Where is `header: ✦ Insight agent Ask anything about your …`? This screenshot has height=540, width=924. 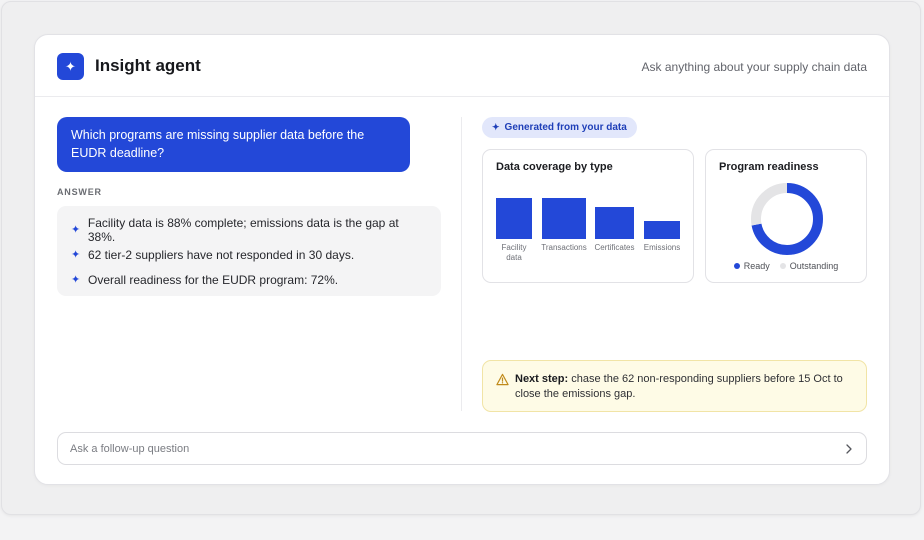 header: ✦ Insight agent Ask anything about your … is located at coordinates (462, 66).